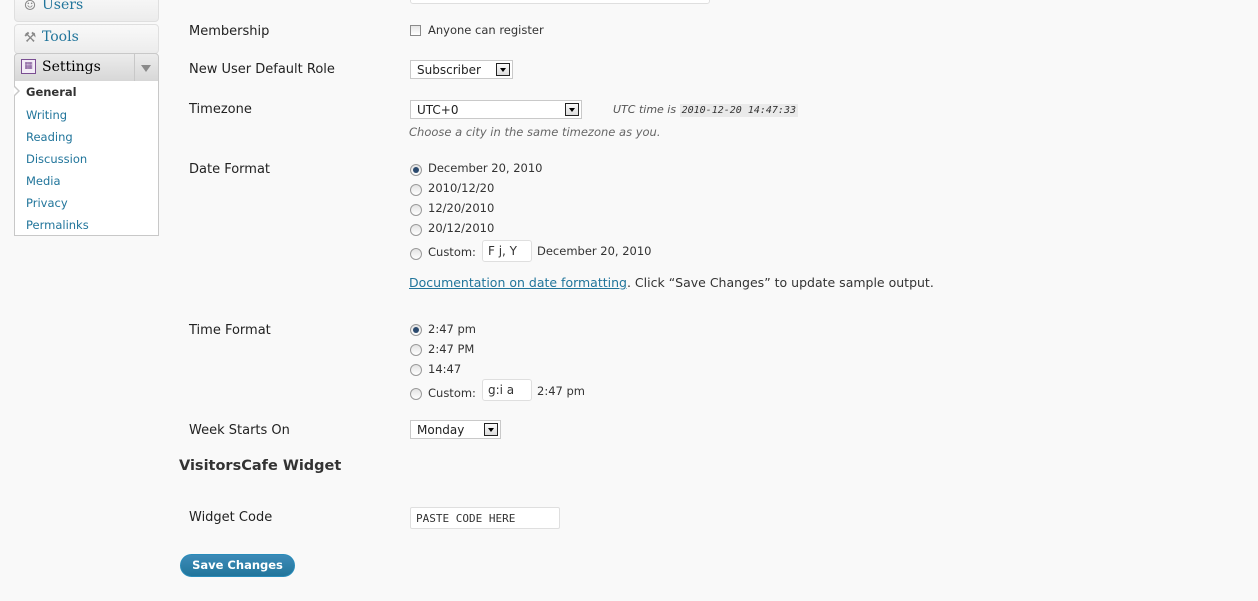  Describe the element at coordinates (49, 137) in the screenshot. I see `submenu-reading: Reading` at that location.